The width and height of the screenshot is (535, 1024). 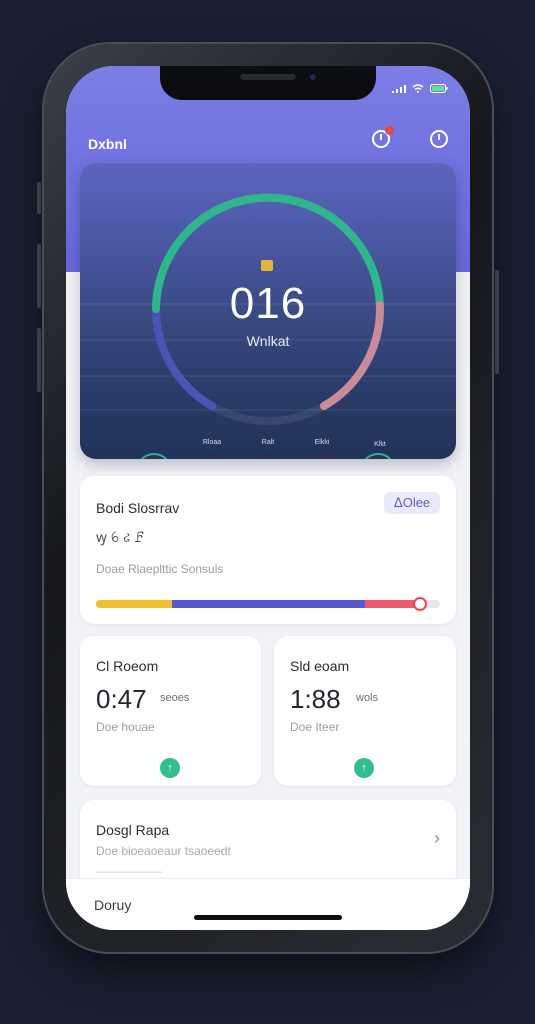 I want to click on mode-caption: Ralt, so click(x=268, y=442).